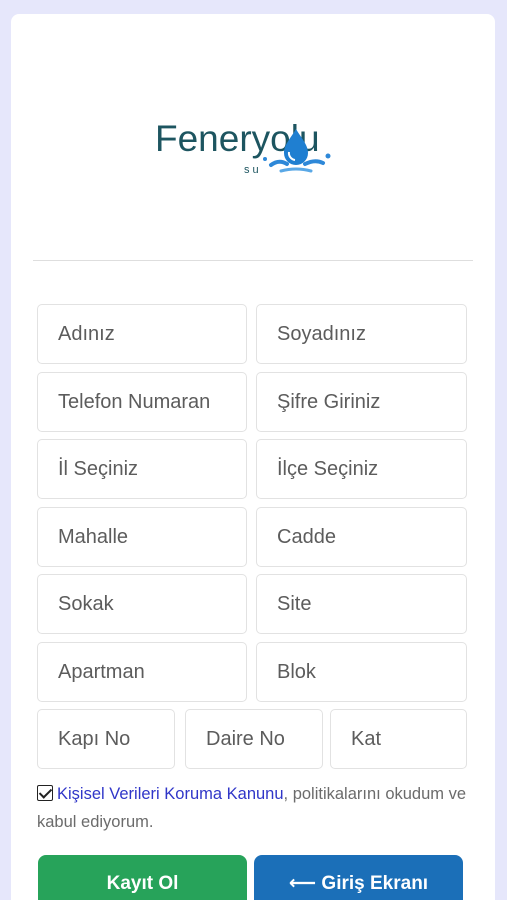 The height and width of the screenshot is (900, 507). I want to click on block-input: Blok, so click(361, 672).